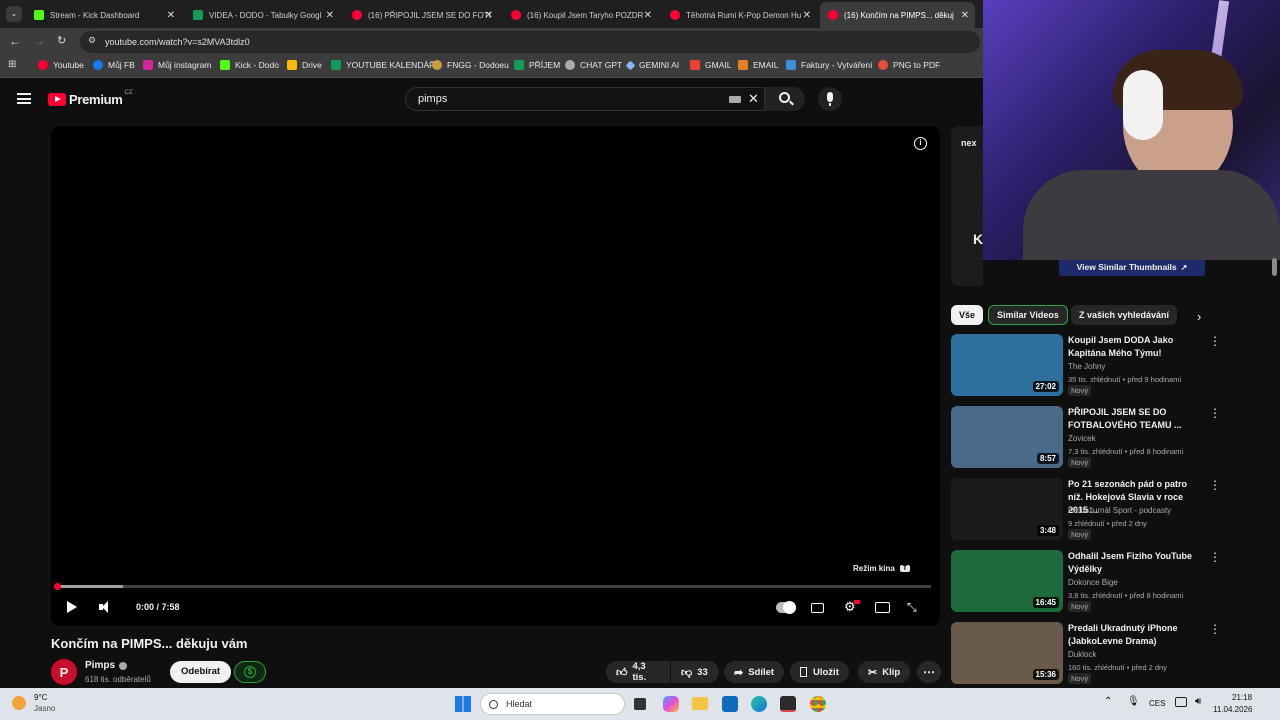 This screenshot has width=1280, height=720. Describe the element at coordinates (753, 99) in the screenshot. I see `clear-search-icon: ✕` at that location.